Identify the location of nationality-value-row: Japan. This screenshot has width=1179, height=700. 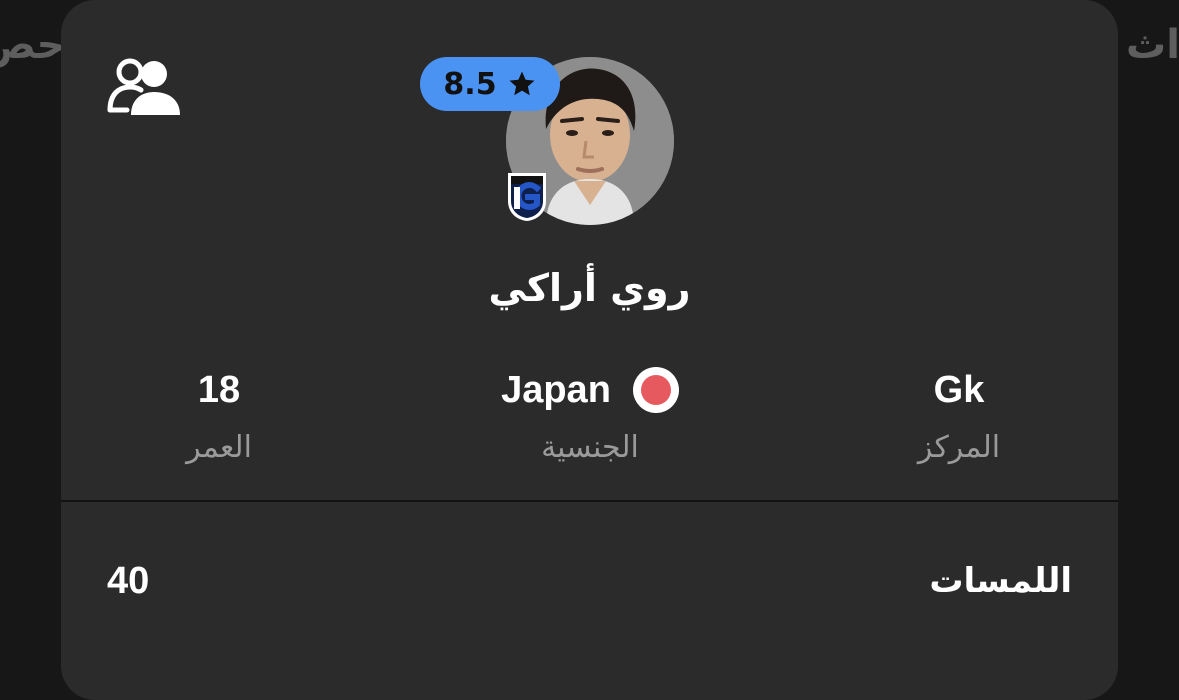
(590, 390).